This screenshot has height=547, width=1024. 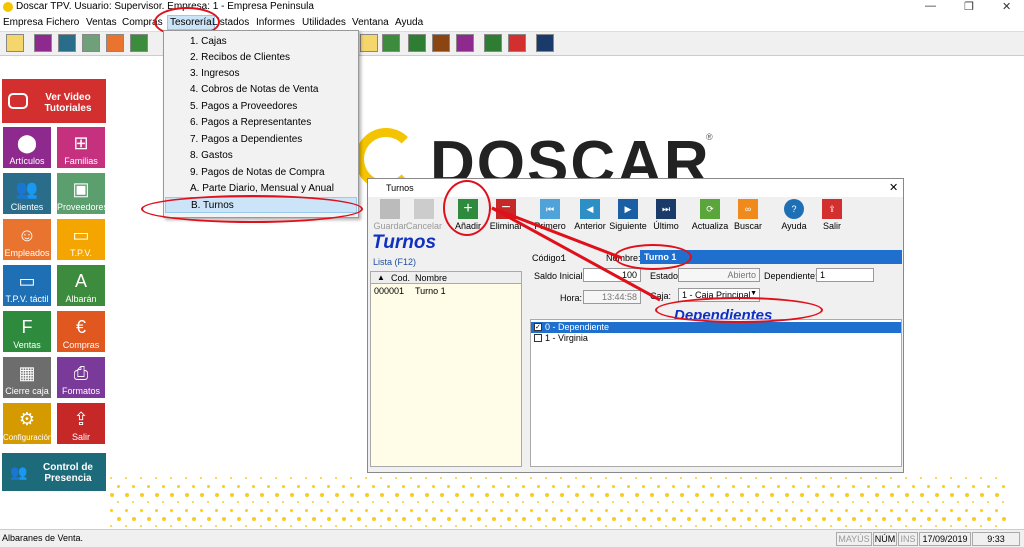 What do you see at coordinates (82, 193) in the screenshot?
I see `tile-proveedores: ▣ Proveedores` at bounding box center [82, 193].